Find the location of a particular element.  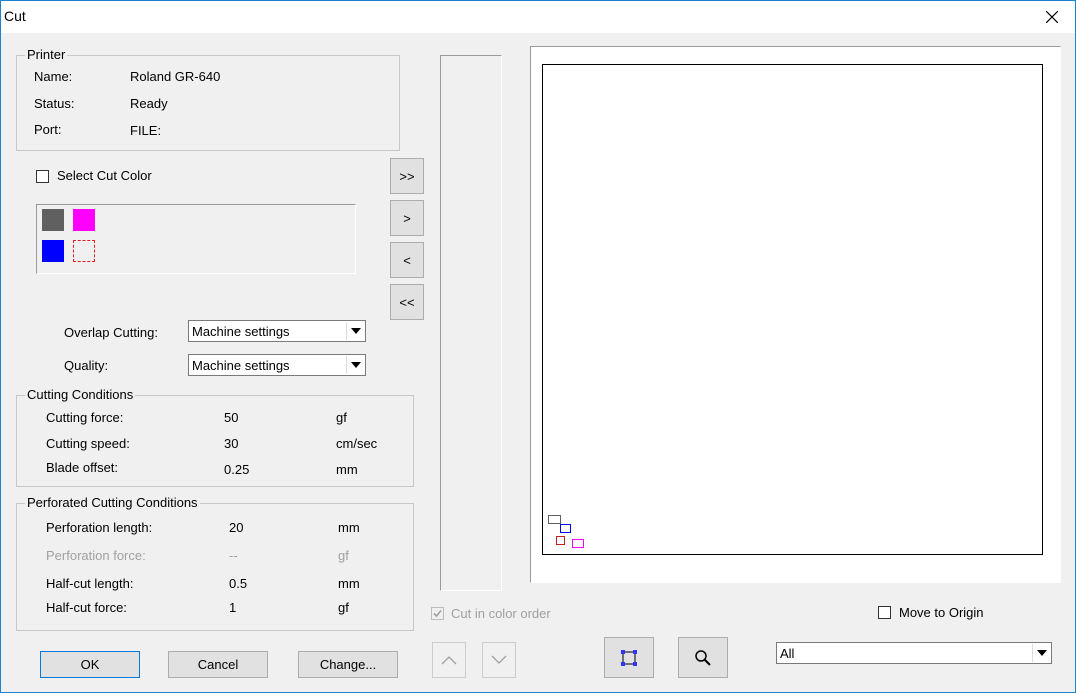

half-cut-force-value: 1 is located at coordinates (233, 607).